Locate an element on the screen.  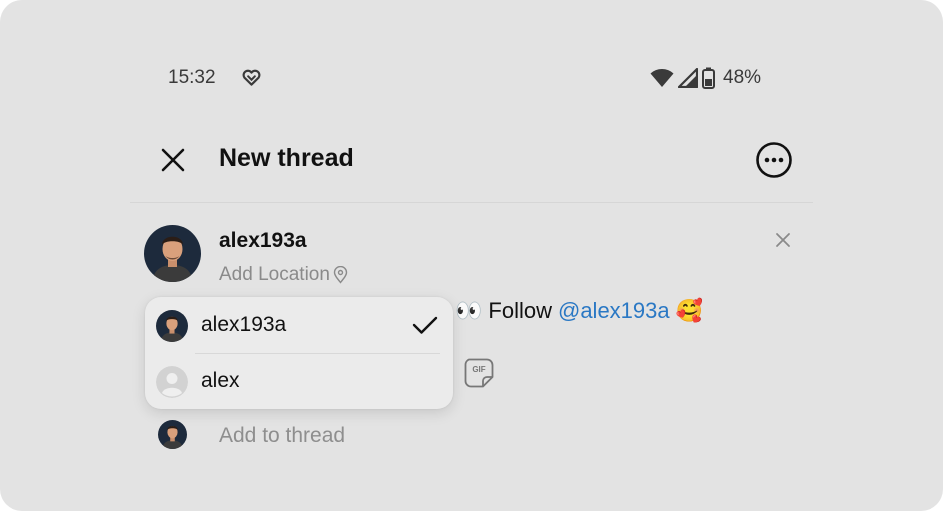
post-text-input: 👀 Follow @alex193a 🥰 is located at coordinates (579, 311).